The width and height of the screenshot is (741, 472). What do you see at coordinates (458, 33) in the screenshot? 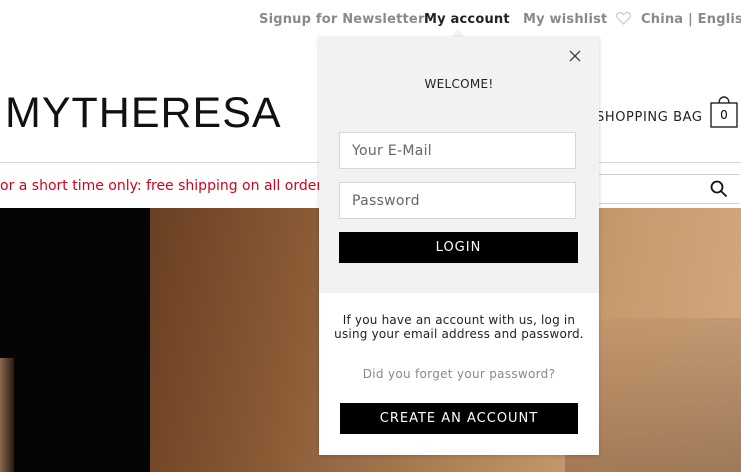
I see `popup-arrow` at bounding box center [458, 33].